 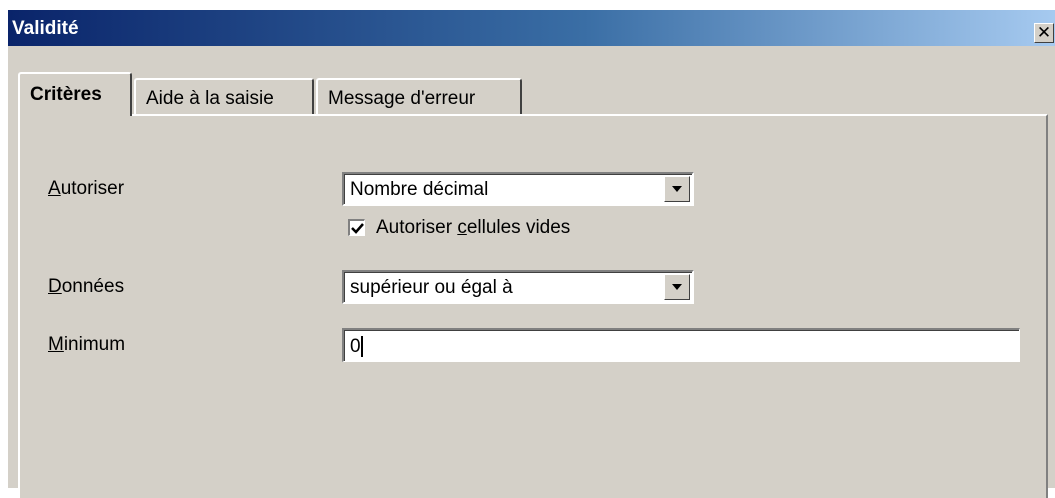 I want to click on close-button: ✕, so click(x=1044, y=33).